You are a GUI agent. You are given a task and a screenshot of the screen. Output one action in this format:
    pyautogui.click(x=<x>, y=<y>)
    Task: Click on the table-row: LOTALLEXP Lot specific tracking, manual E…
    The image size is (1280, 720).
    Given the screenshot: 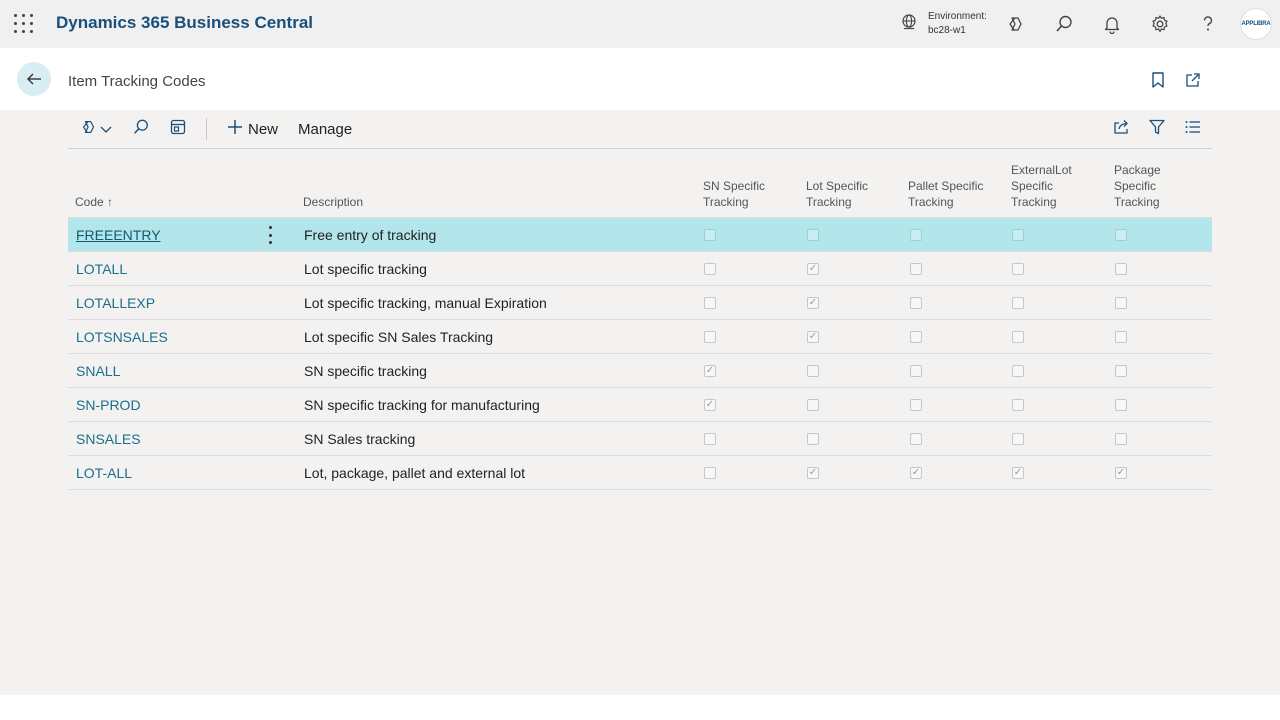 What is the action you would take?
    pyautogui.click(x=640, y=303)
    